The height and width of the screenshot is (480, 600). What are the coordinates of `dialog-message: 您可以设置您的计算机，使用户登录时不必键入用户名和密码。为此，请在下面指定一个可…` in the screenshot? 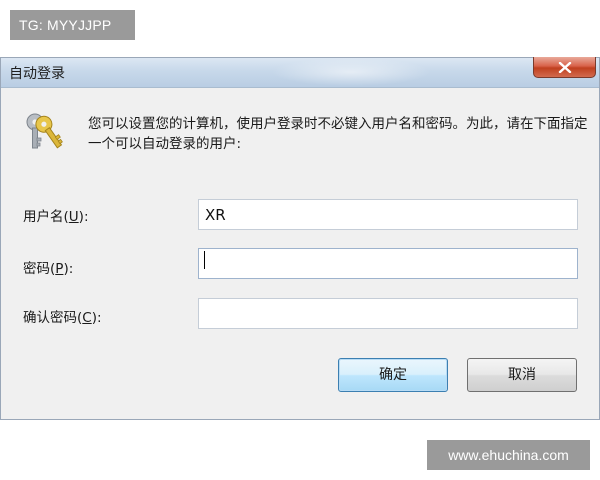 It's located at (338, 134).